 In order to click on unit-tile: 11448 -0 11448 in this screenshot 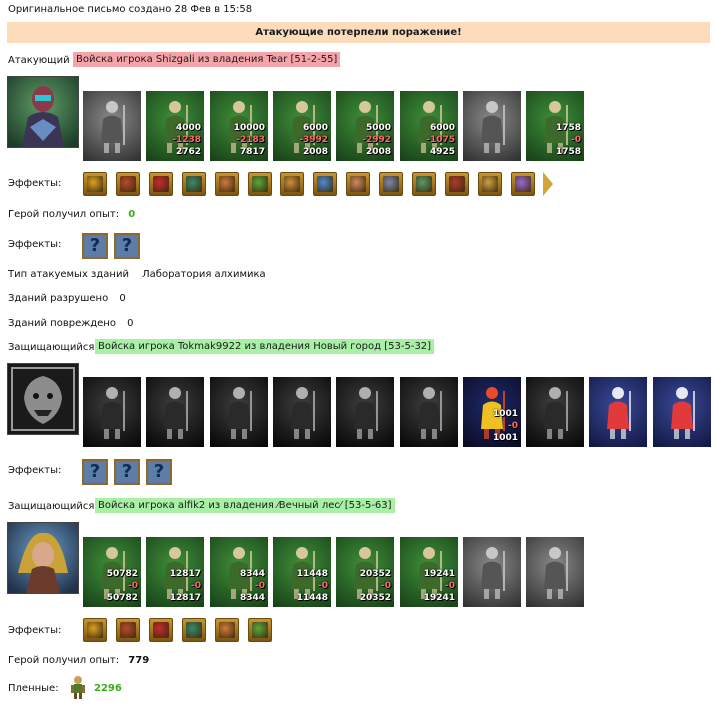, I will do `click(302, 572)`.